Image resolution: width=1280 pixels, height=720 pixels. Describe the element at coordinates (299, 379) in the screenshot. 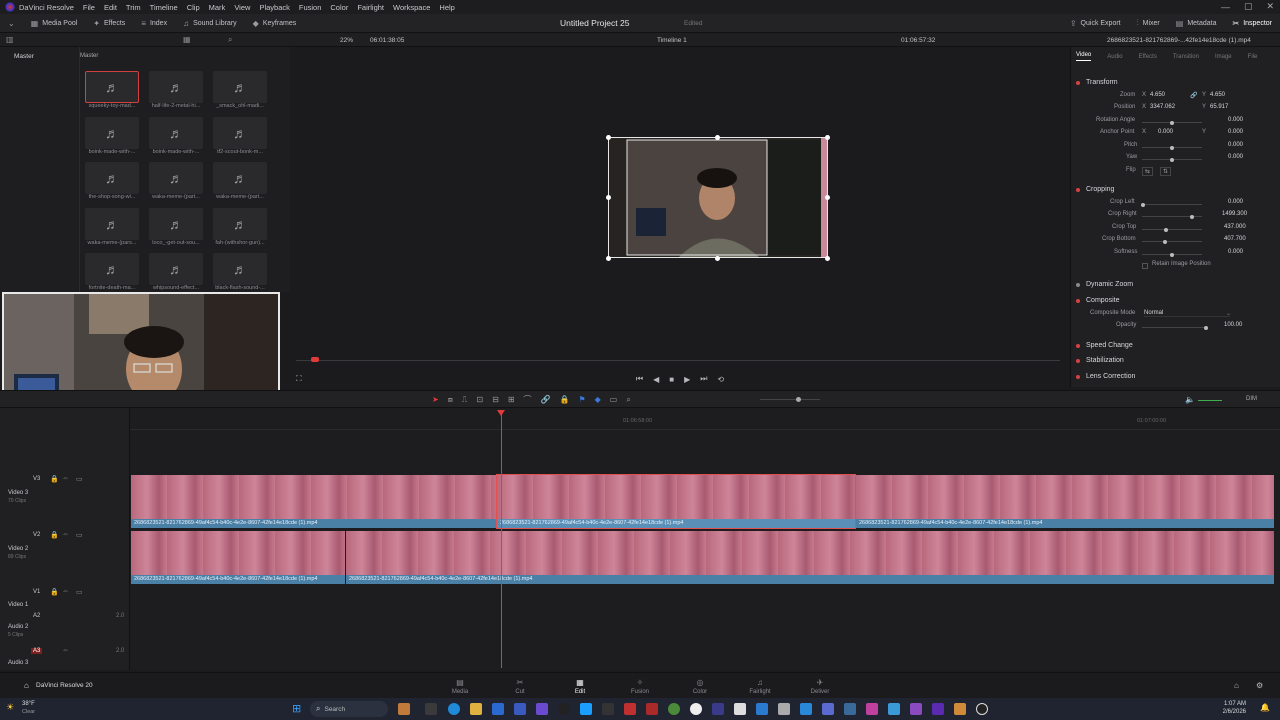

I see `crop-tool-icon: ⛶` at that location.